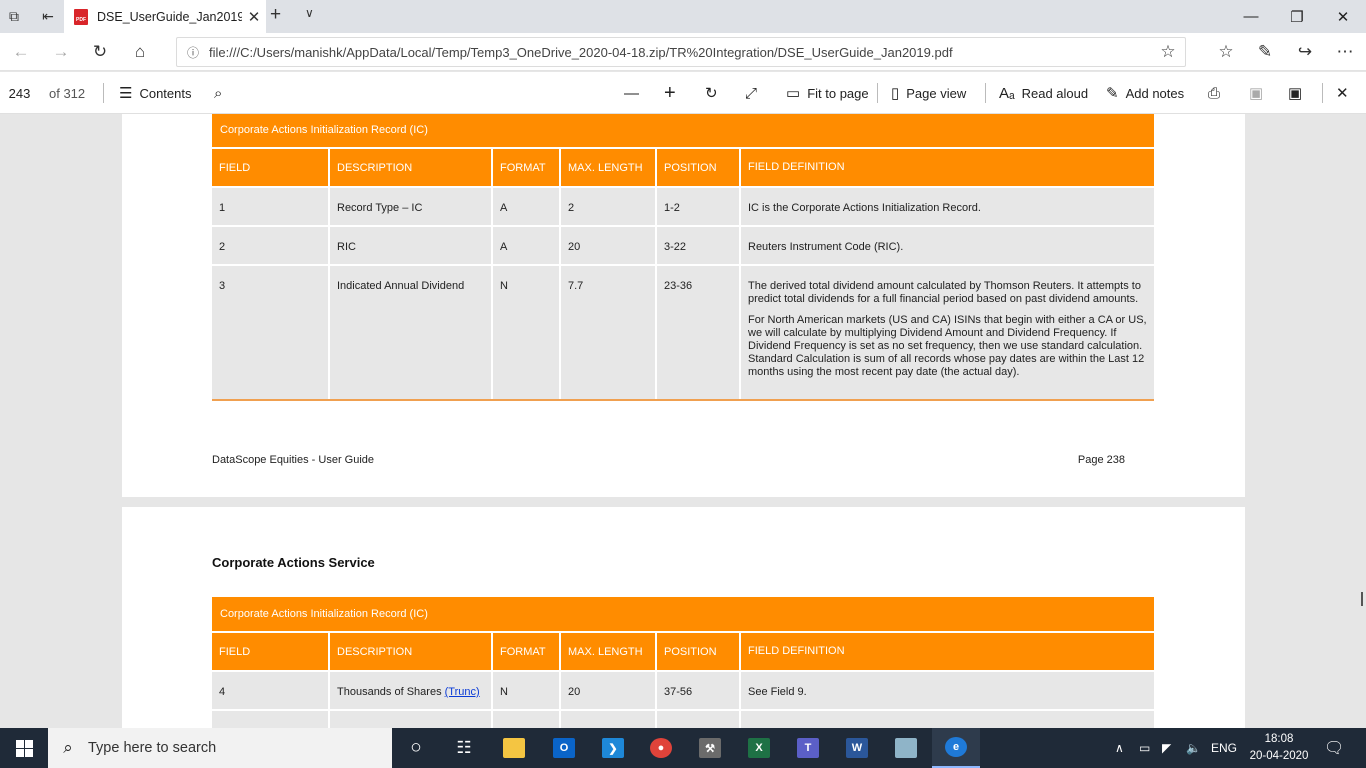  What do you see at coordinates (462, 692) in the screenshot?
I see `trunc-link: (Trunc)` at bounding box center [462, 692].